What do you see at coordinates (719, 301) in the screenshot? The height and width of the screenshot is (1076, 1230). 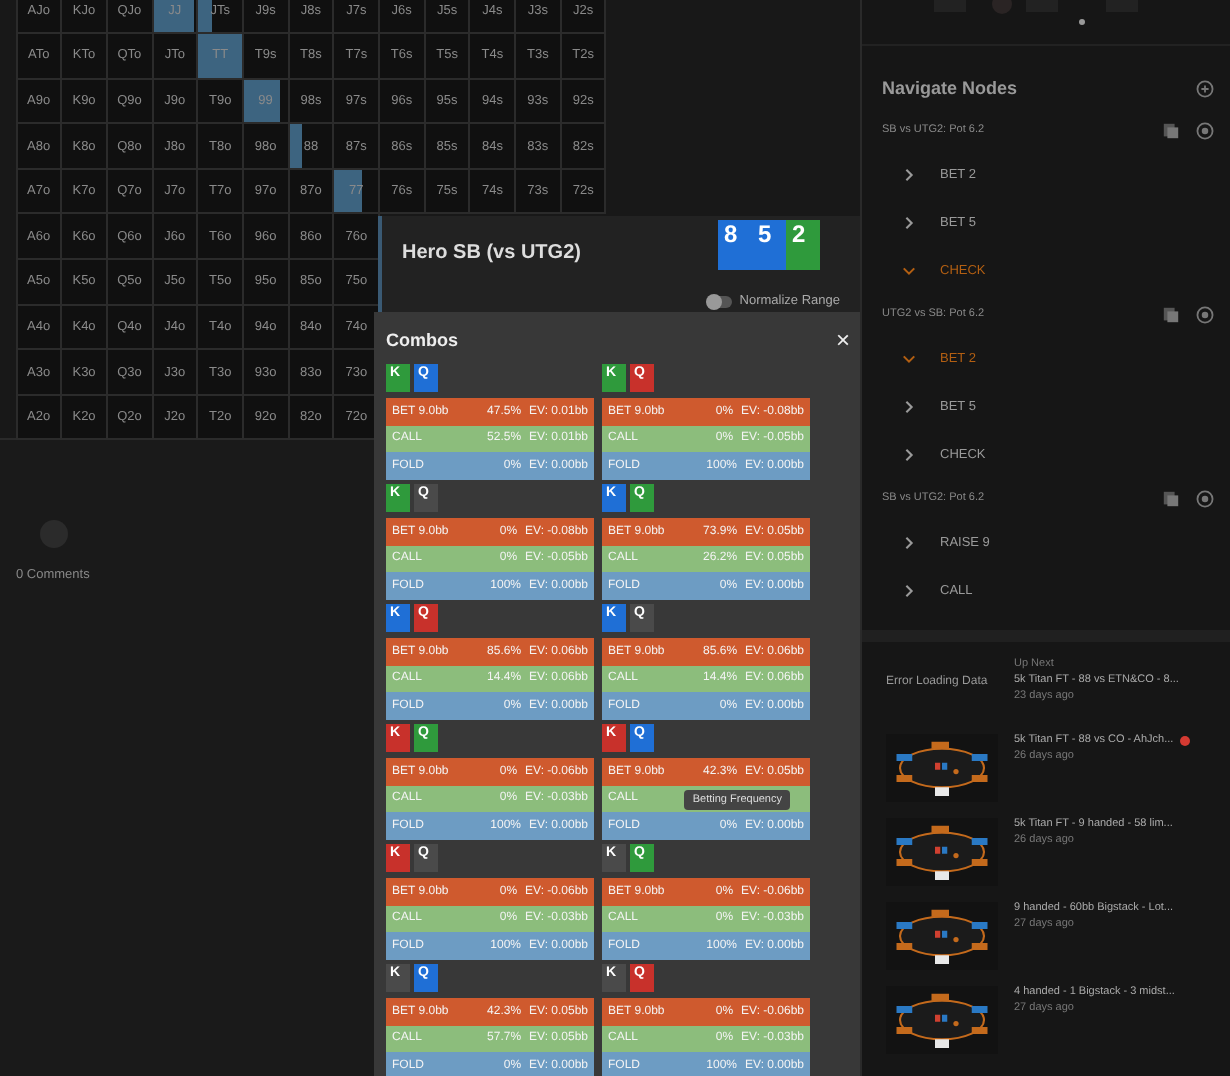 I see `normalize-toggle` at bounding box center [719, 301].